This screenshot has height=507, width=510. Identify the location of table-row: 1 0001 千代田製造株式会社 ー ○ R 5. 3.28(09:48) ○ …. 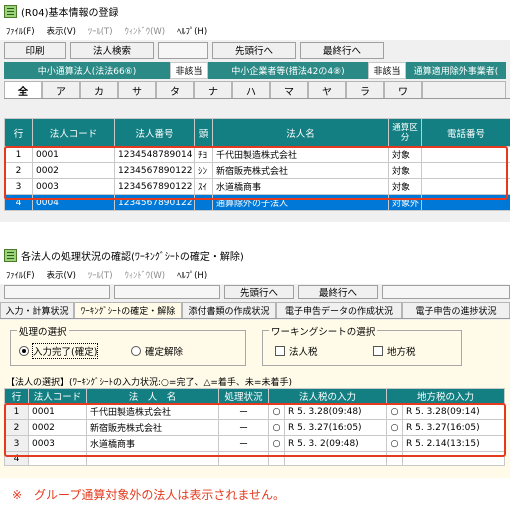
(255, 411).